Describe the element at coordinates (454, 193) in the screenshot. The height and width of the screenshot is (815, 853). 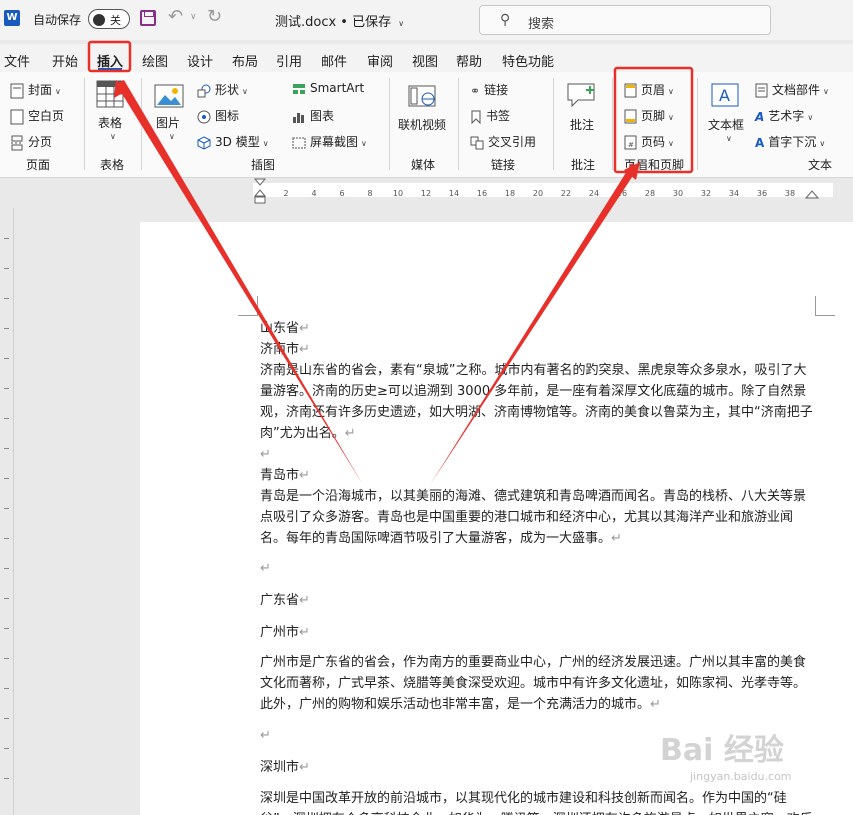
I see `ruler-tick: 14` at that location.